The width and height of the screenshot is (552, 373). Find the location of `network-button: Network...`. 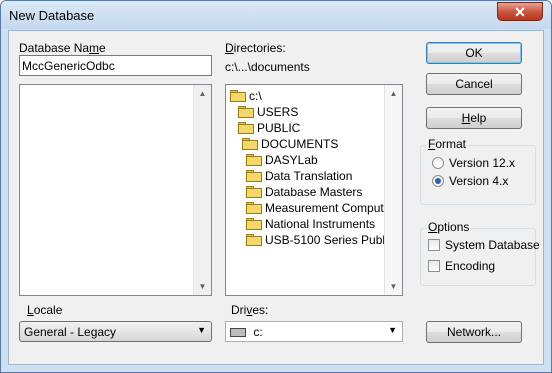

network-button: Network... is located at coordinates (474, 332).